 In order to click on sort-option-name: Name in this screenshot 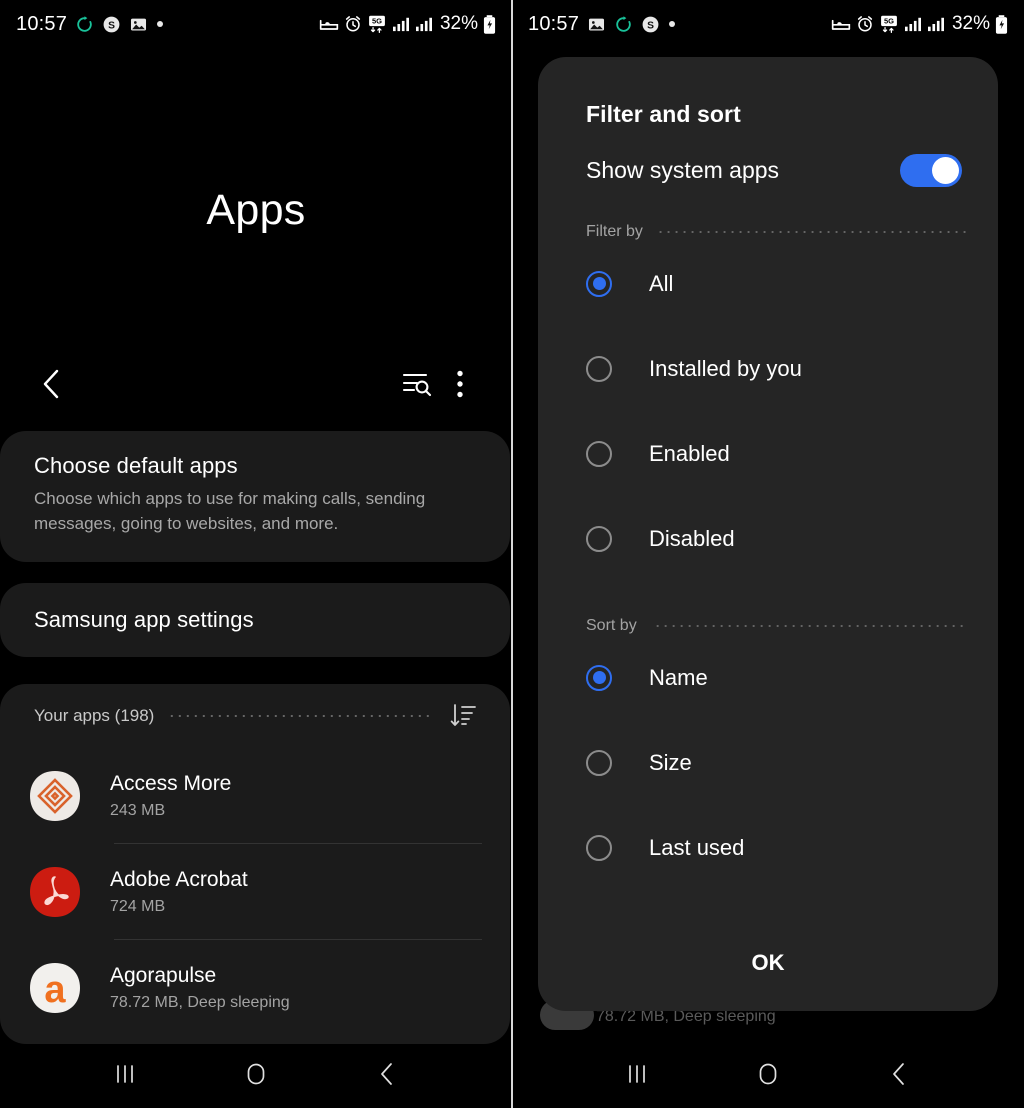, I will do `click(768, 677)`.